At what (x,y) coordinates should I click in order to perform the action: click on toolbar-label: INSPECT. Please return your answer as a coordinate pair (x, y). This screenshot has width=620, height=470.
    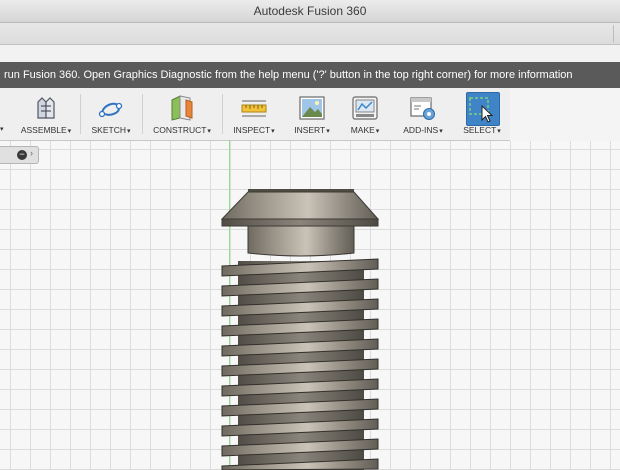
    Looking at the image, I should click on (252, 130).